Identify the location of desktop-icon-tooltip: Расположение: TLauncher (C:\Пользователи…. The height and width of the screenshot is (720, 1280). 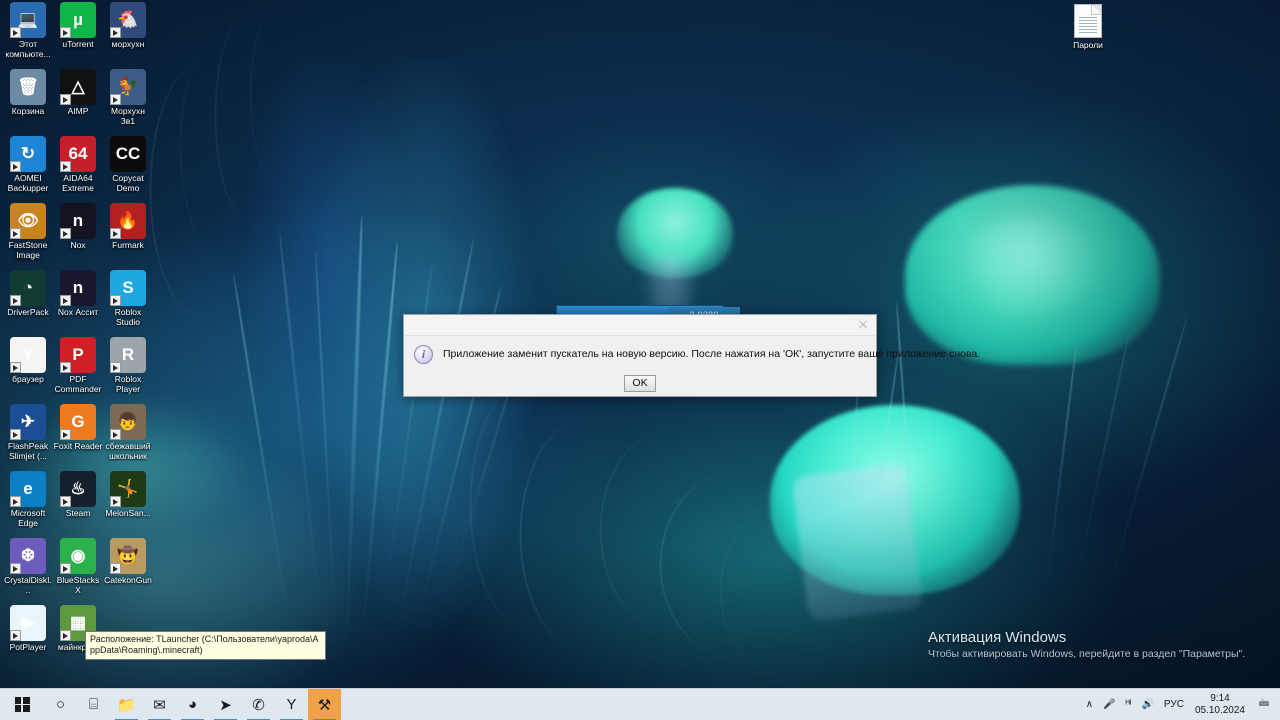
(205, 645).